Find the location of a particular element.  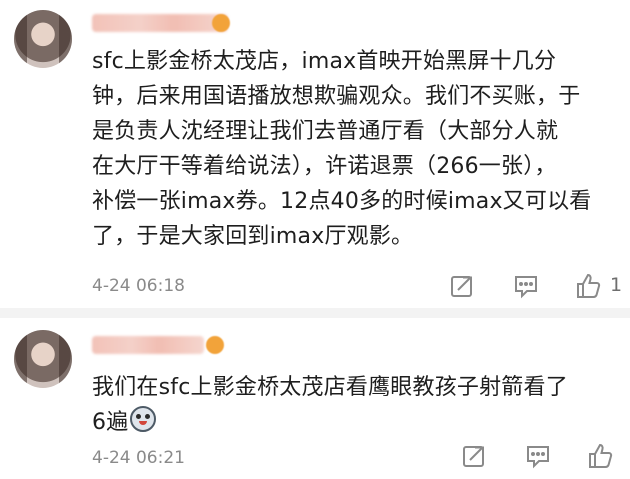

comment-timestamp: 4-24 06:21 is located at coordinates (138, 458).